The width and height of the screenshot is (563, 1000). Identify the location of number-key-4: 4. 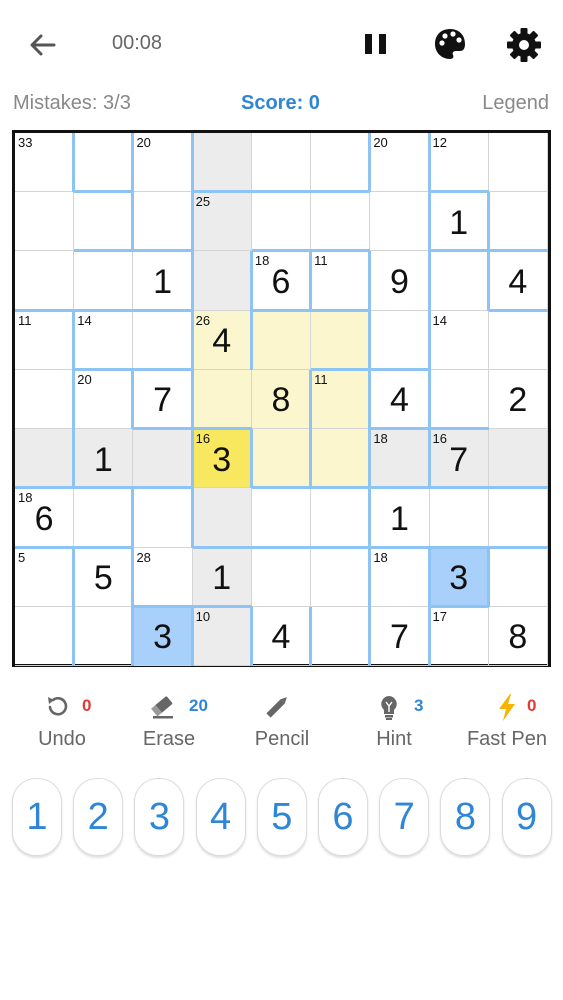
(220, 817).